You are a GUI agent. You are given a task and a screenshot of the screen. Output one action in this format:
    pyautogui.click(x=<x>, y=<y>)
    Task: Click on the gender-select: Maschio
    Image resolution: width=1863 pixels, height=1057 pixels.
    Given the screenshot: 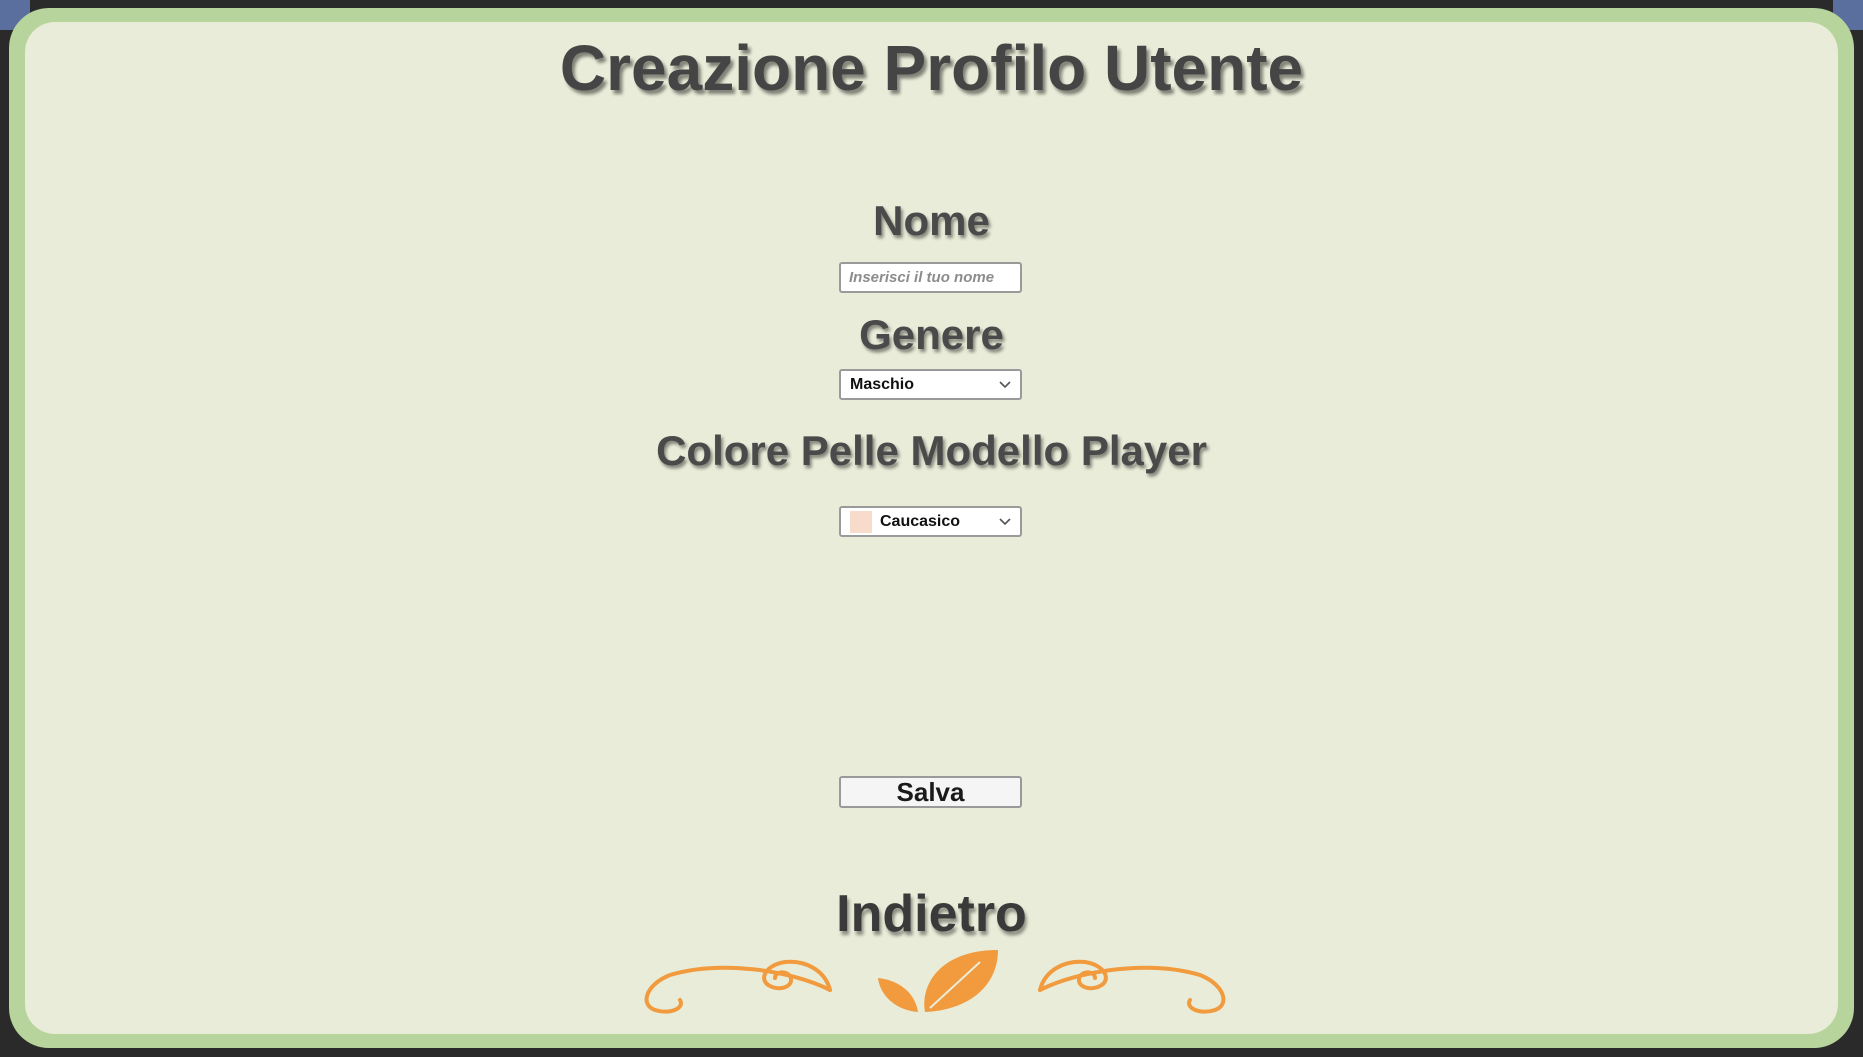 What is the action you would take?
    pyautogui.click(x=930, y=384)
    